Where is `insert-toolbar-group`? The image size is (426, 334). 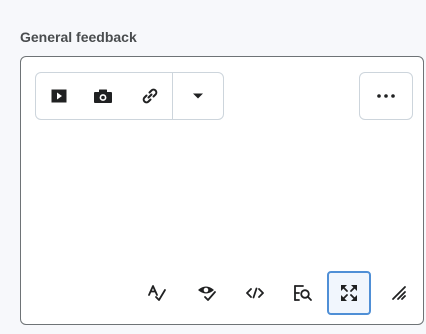
insert-toolbar-group is located at coordinates (129, 96).